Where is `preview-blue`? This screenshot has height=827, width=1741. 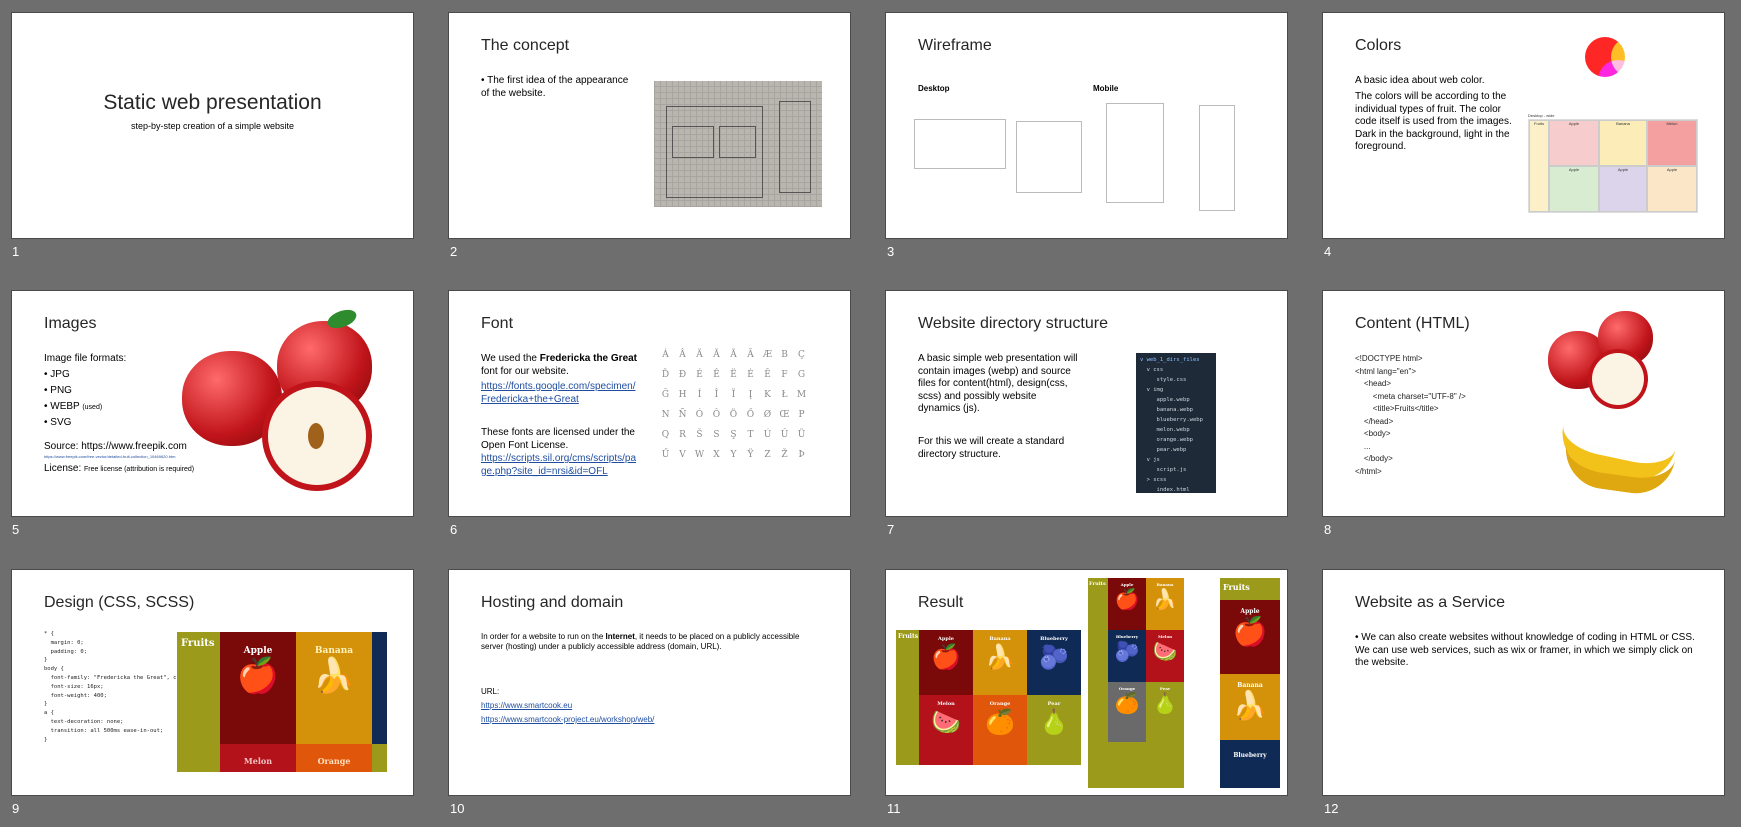 preview-blue is located at coordinates (379, 688).